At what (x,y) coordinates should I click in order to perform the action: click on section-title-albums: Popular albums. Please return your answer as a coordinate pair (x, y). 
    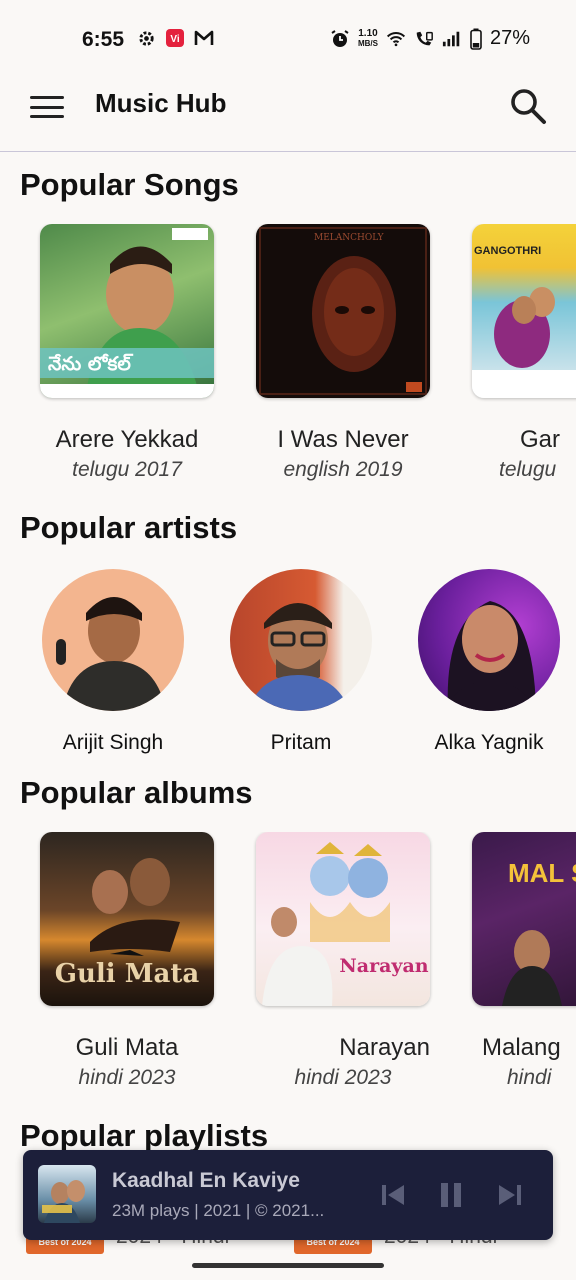
    Looking at the image, I should click on (136, 792).